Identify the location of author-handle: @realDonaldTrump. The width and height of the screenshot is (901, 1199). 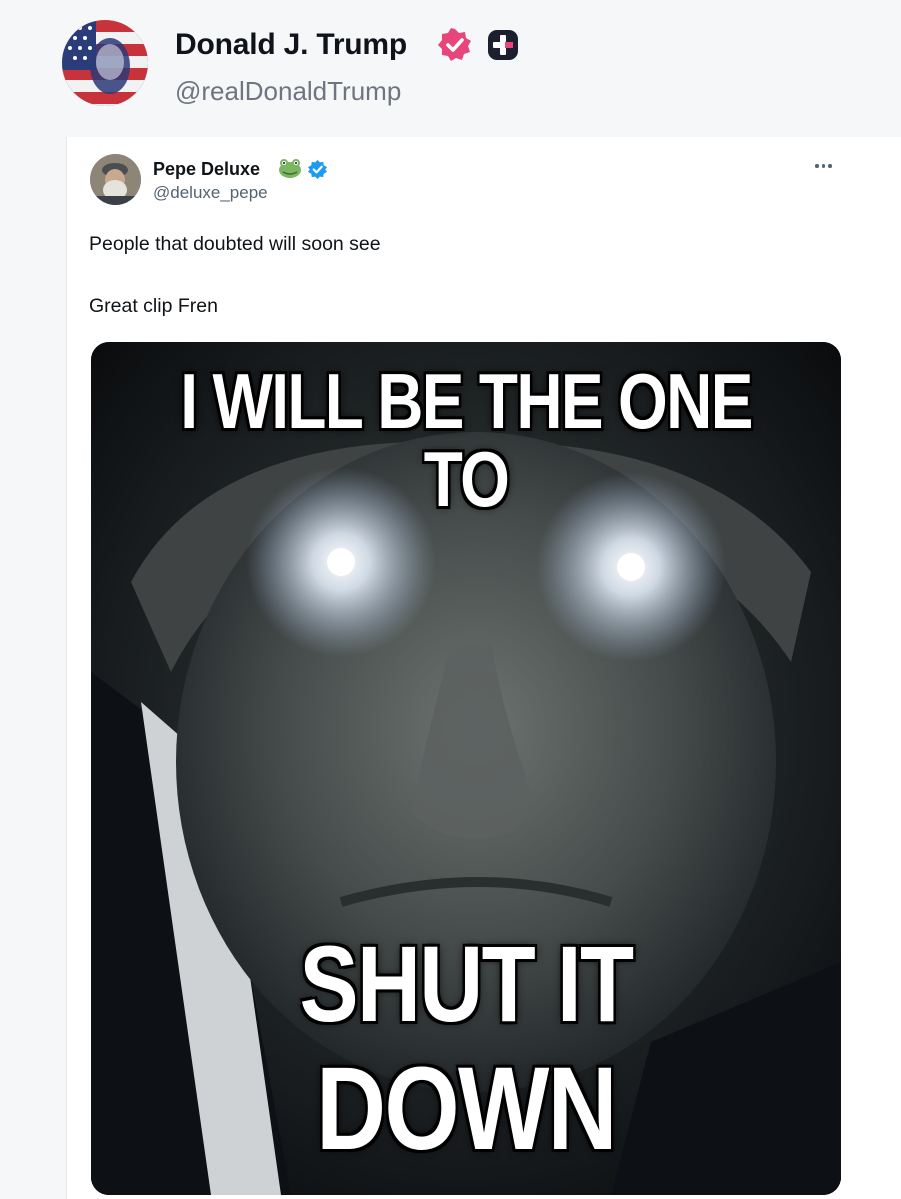
(288, 91).